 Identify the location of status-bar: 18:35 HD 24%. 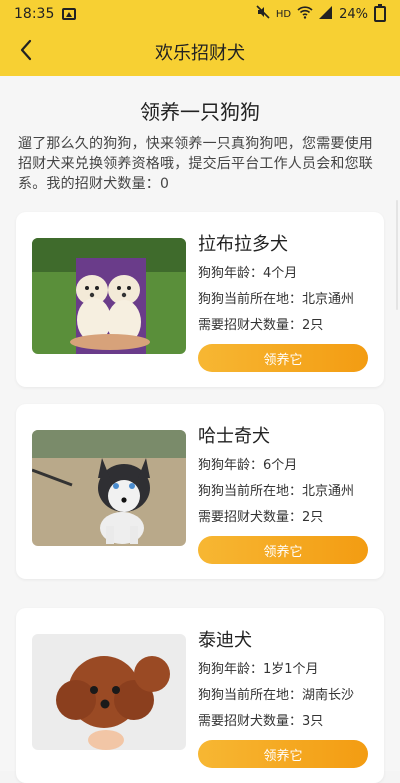
(200, 14).